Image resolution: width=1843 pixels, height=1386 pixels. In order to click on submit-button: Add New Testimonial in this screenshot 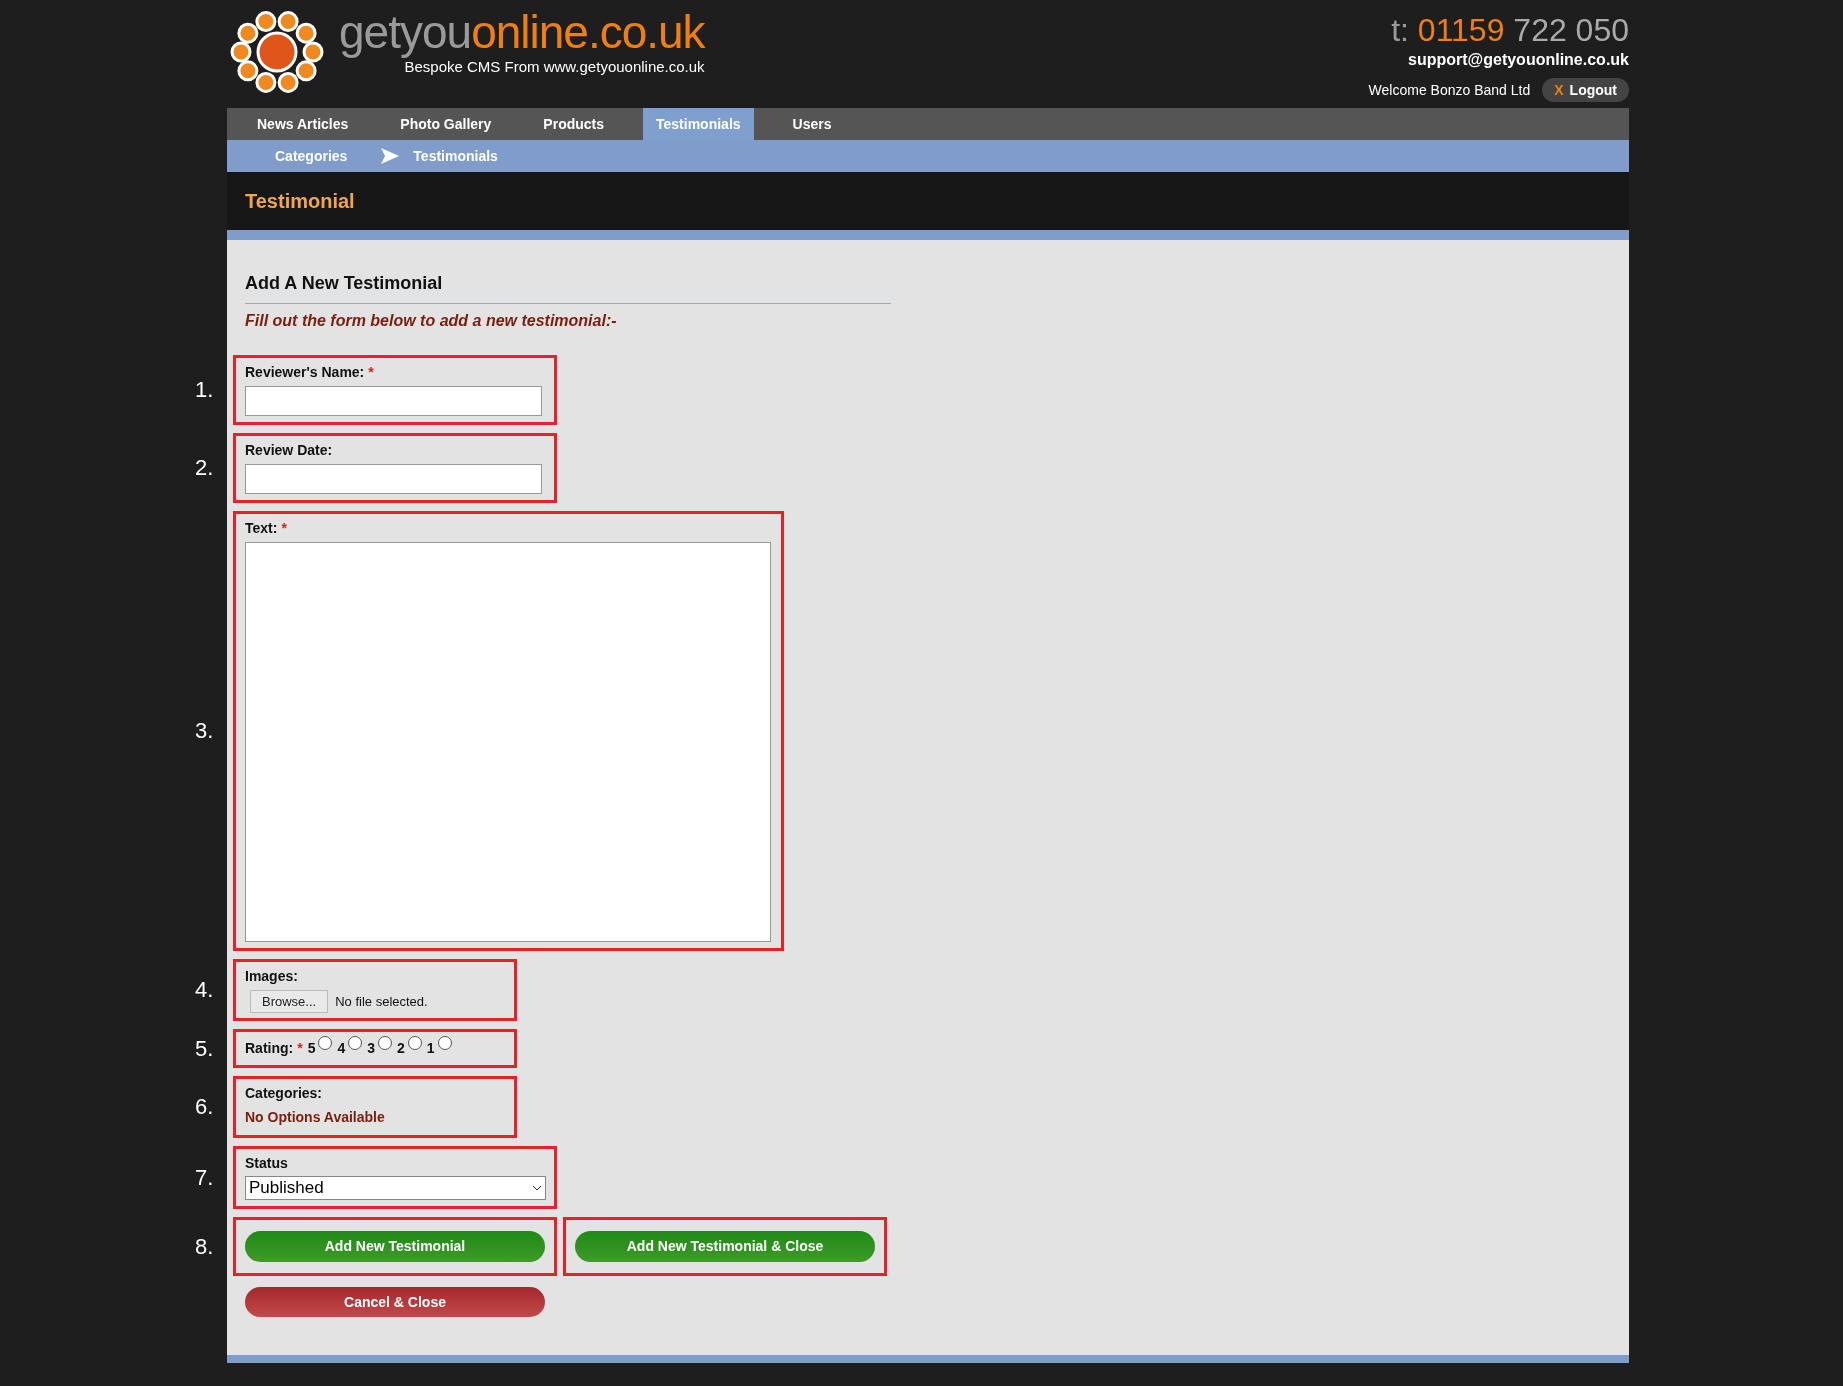, I will do `click(395, 1246)`.